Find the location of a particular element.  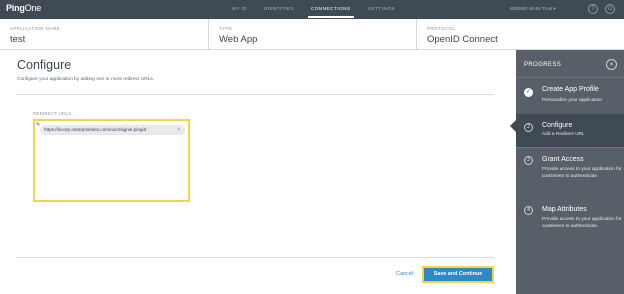

cancel-button: Cancel is located at coordinates (404, 274).